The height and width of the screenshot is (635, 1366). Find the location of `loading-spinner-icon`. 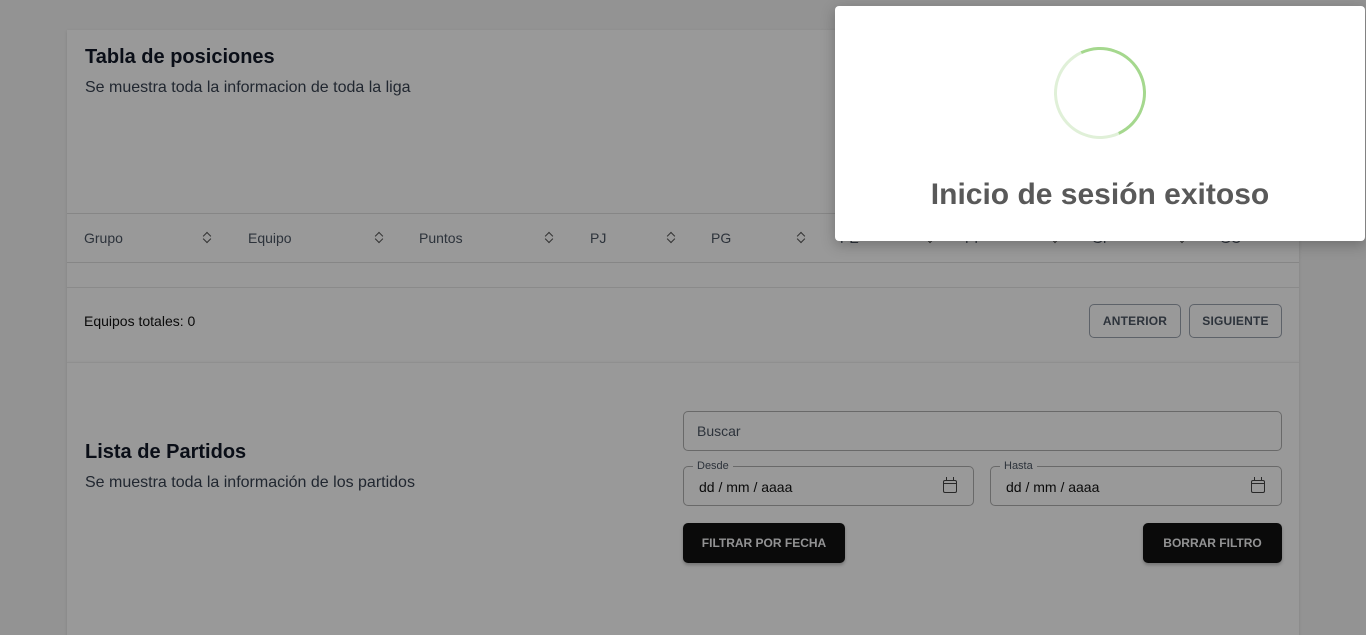

loading-spinner-icon is located at coordinates (1100, 93).